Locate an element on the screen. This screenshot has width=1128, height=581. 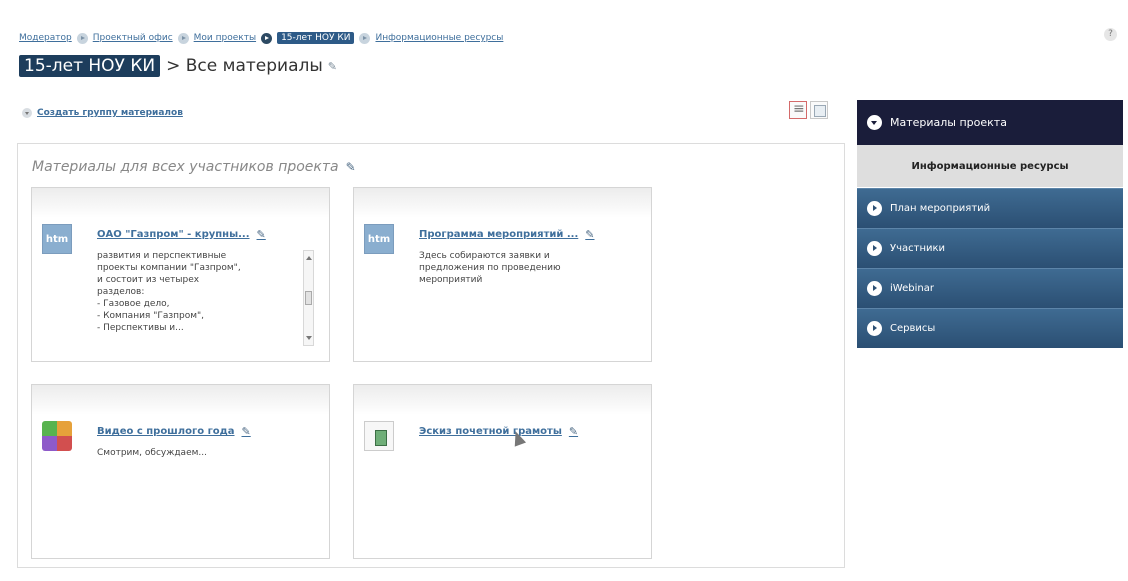
breadcrumb-info-resources: Информационные ресурсы is located at coordinates (439, 38).